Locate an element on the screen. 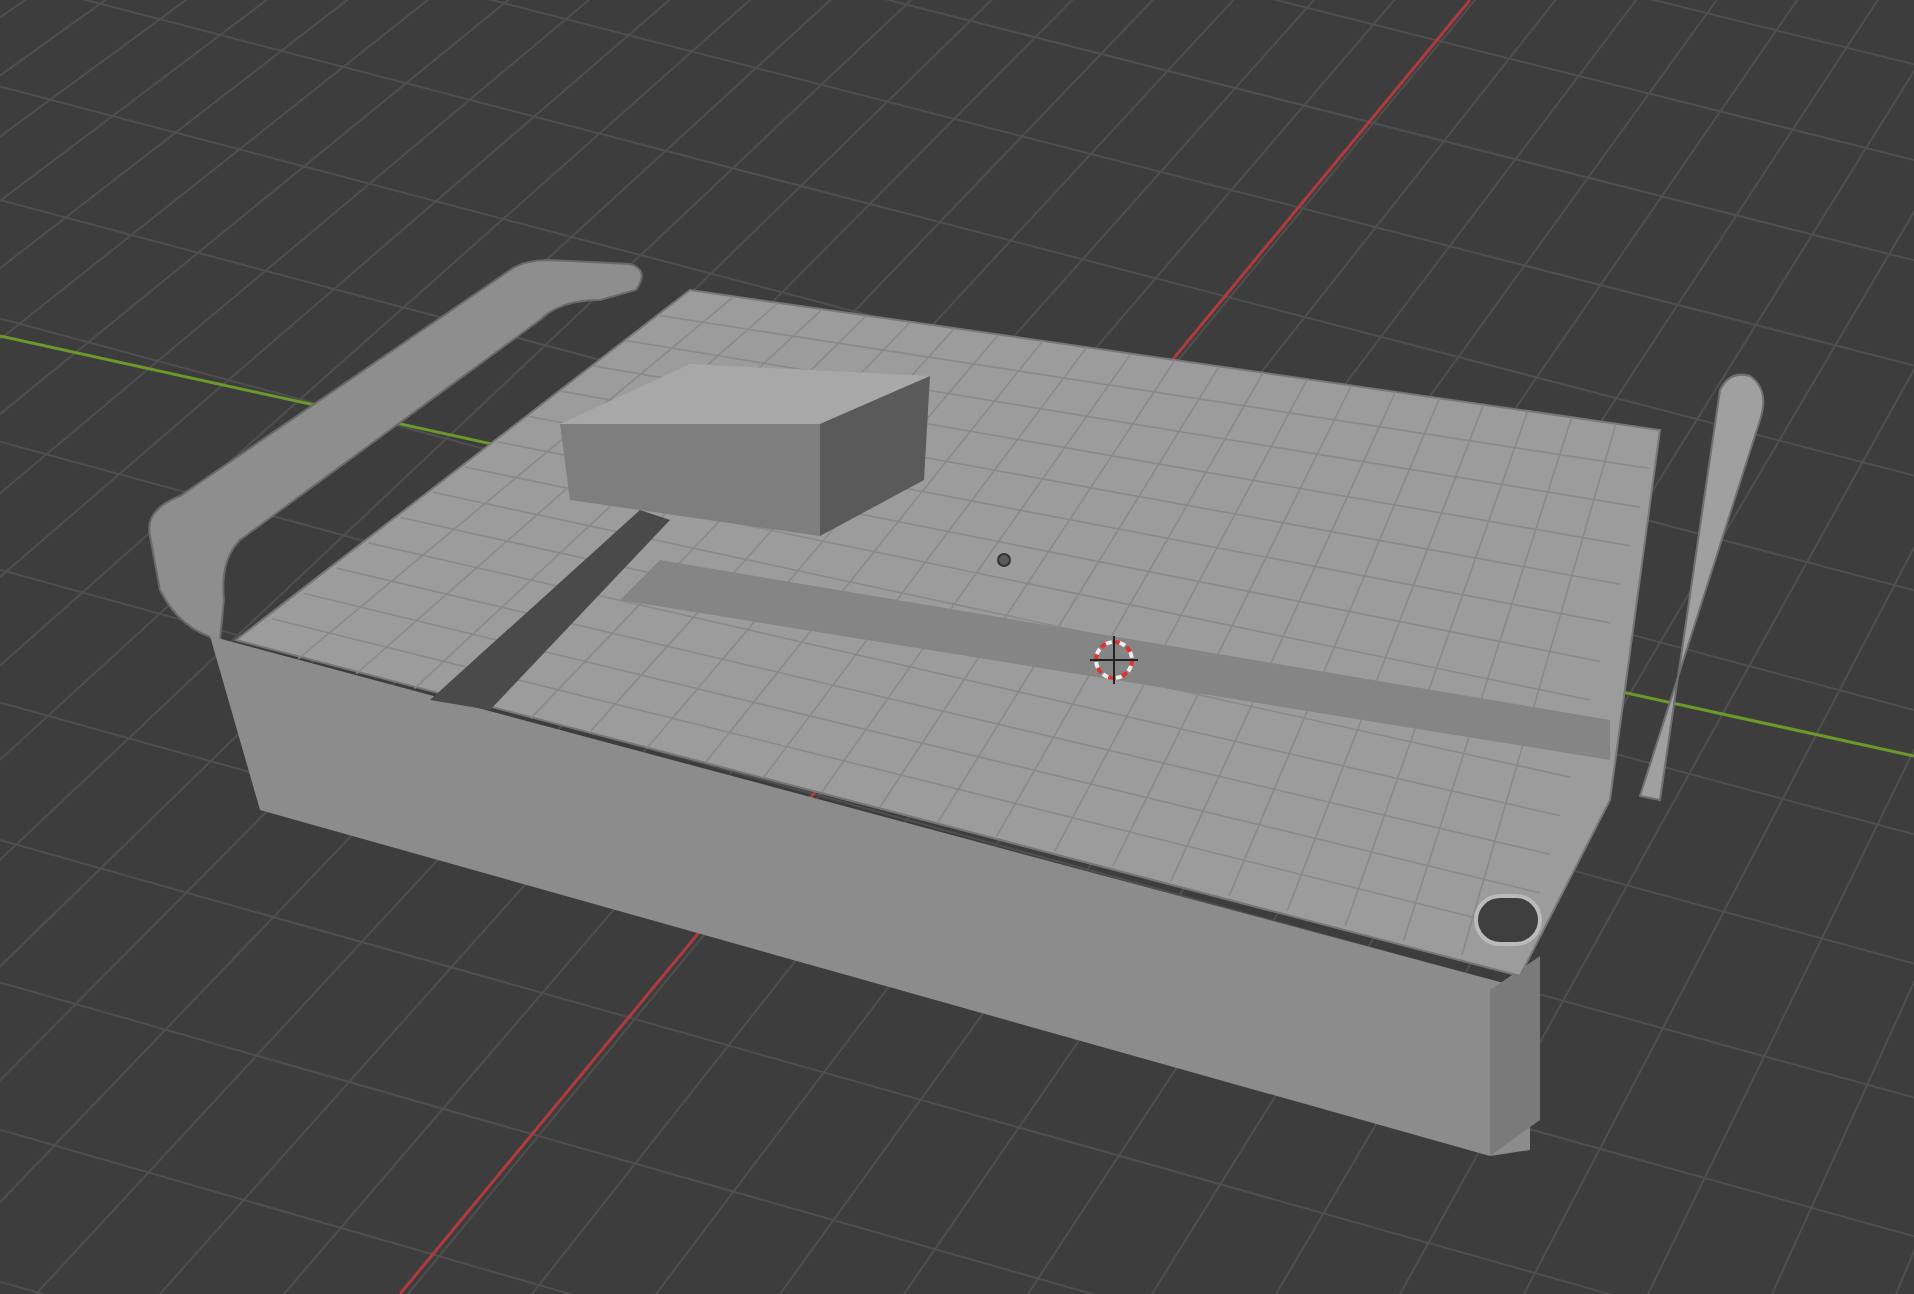 This screenshot has height=1294, width=1914. 3d-cursor-icon is located at coordinates (1114, 660).